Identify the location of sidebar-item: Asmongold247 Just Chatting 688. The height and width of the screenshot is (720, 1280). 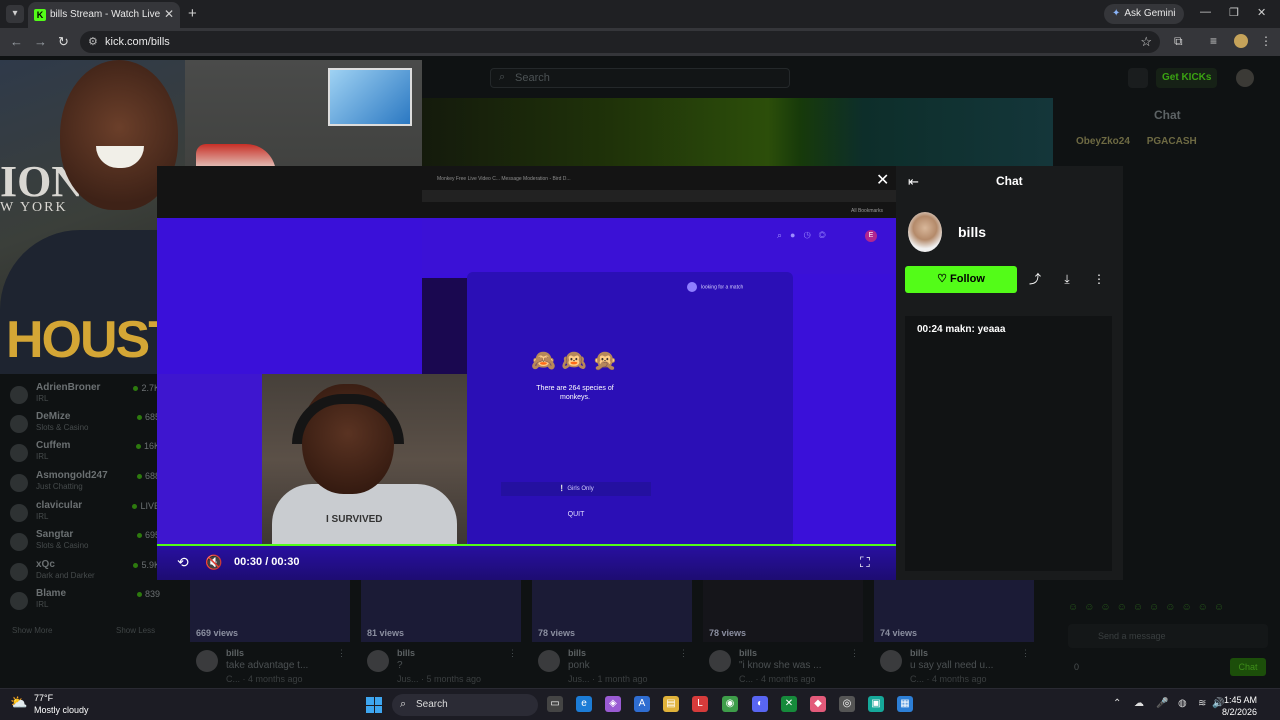
(85, 484).